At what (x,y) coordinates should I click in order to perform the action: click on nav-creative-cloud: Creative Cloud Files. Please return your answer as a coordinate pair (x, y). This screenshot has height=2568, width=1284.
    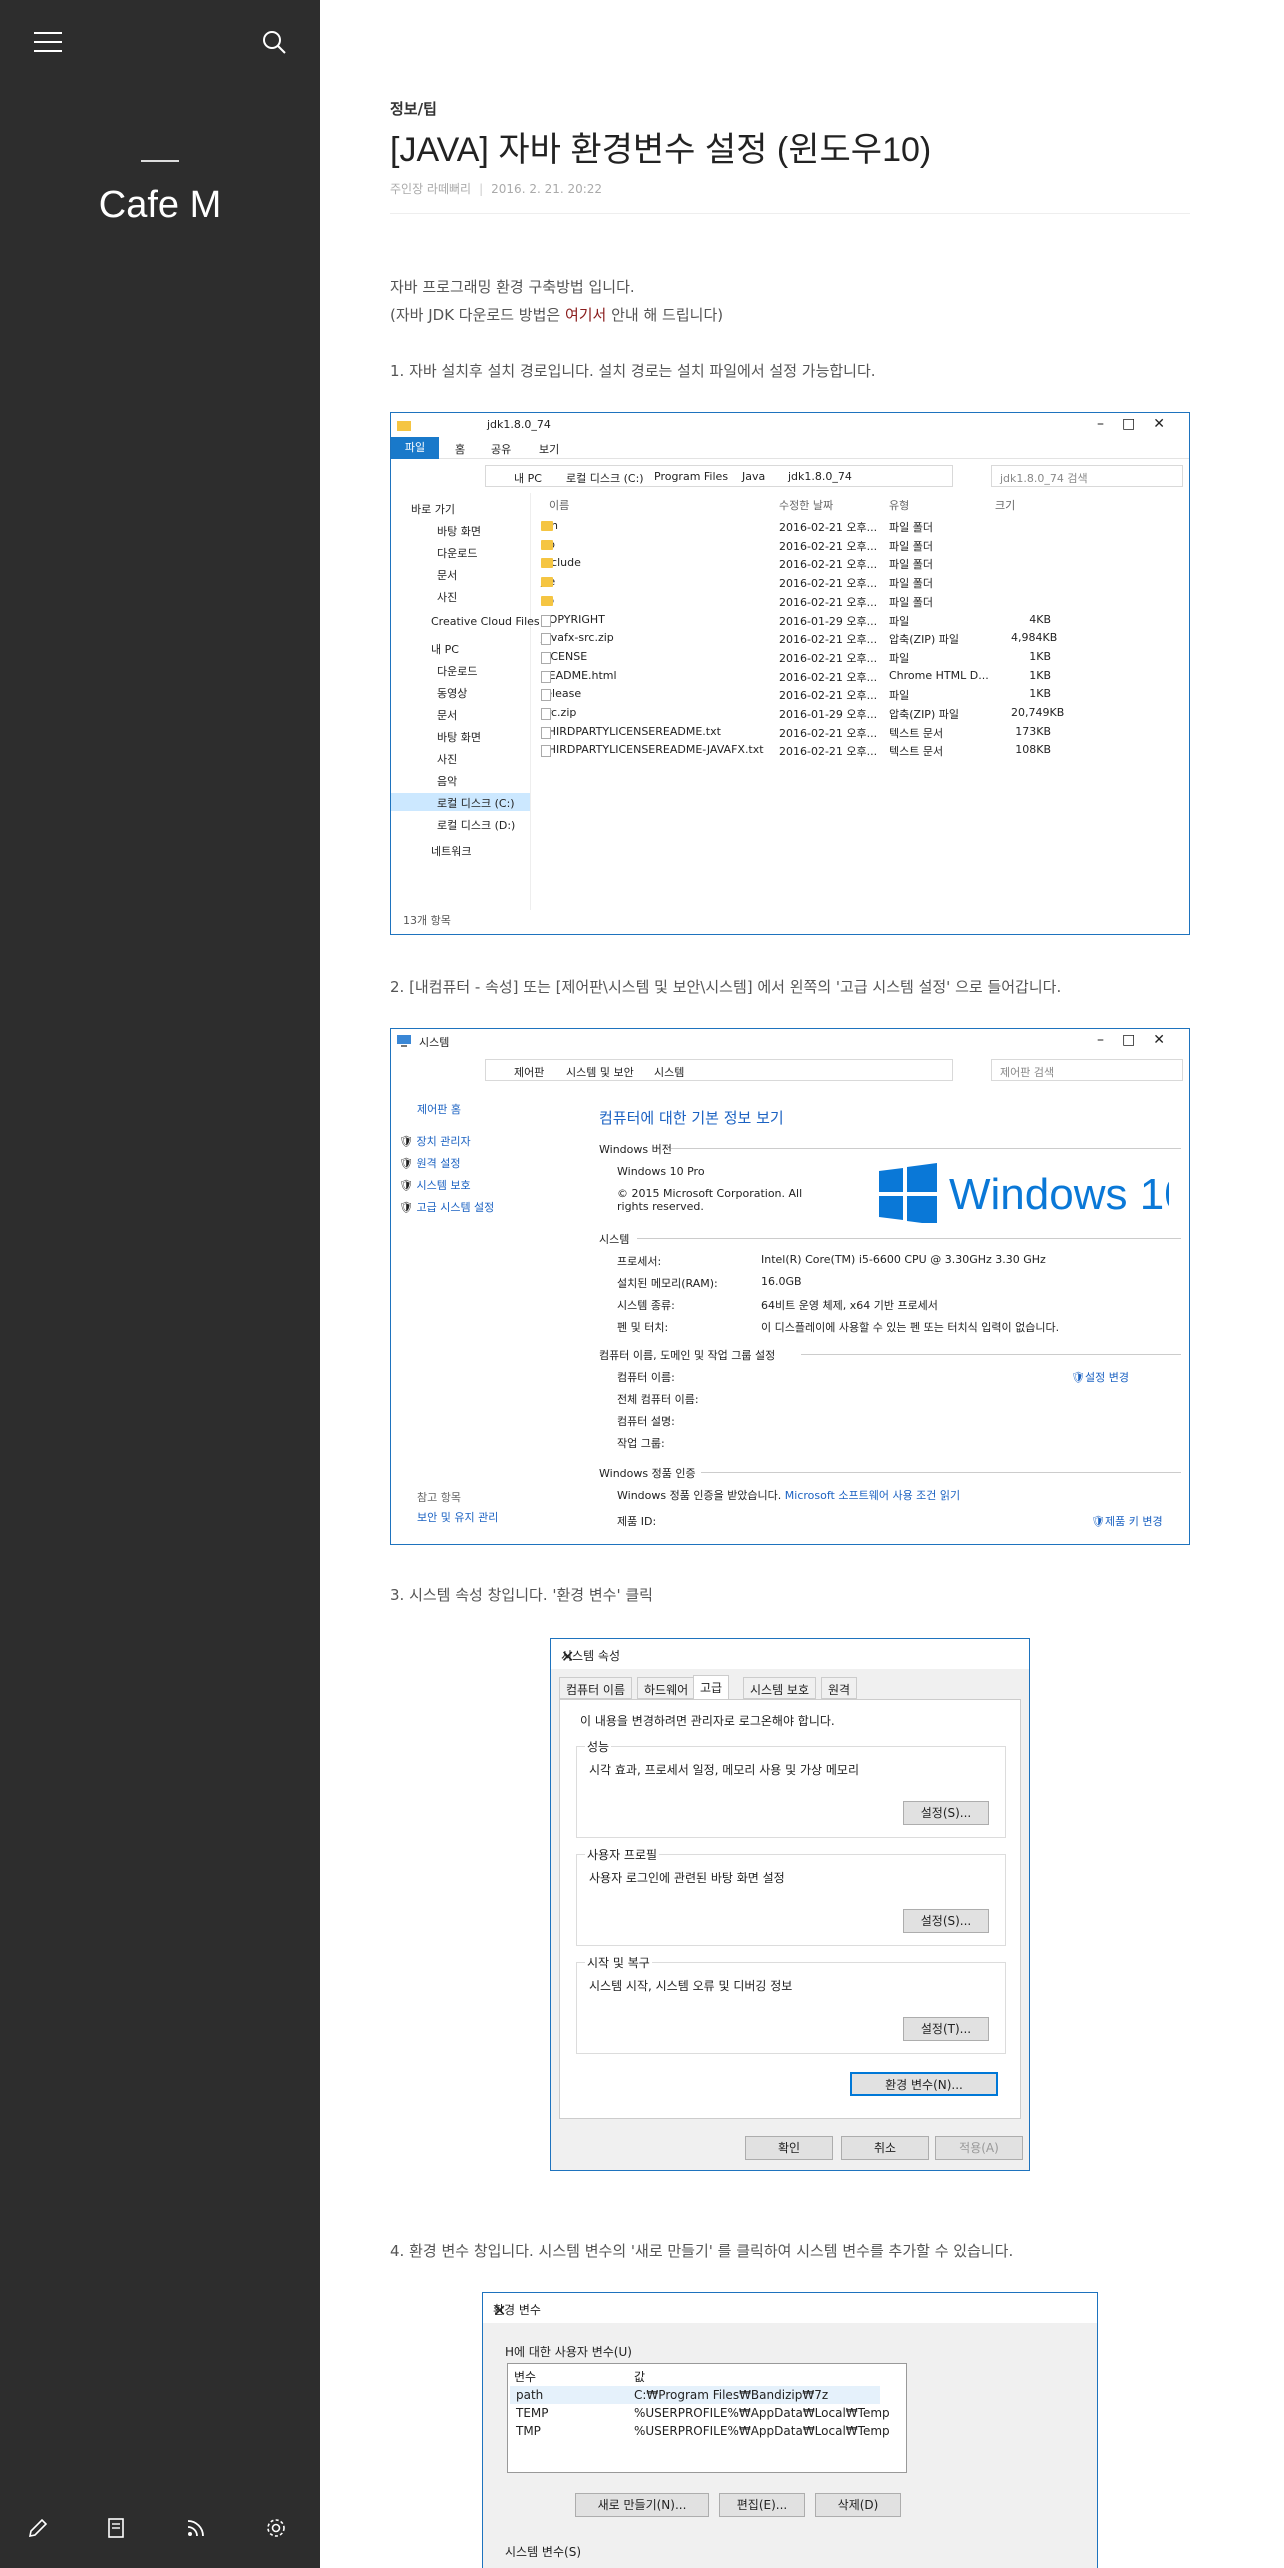
    Looking at the image, I should click on (485, 621).